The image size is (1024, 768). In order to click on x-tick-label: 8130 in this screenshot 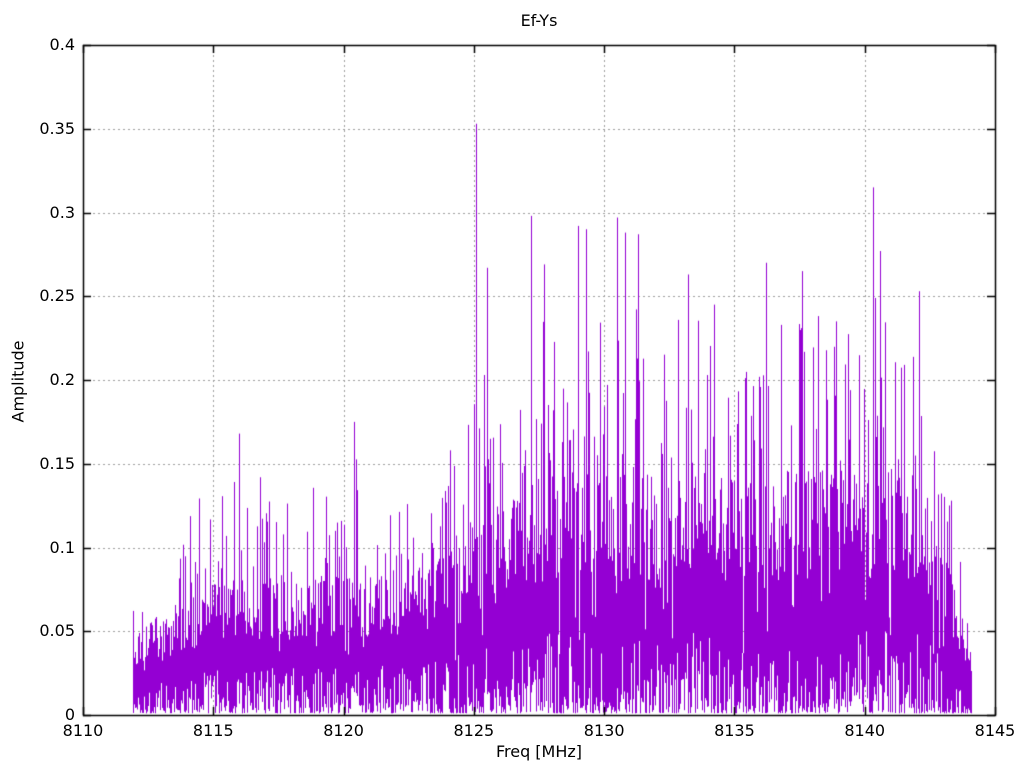, I will do `click(604, 730)`.